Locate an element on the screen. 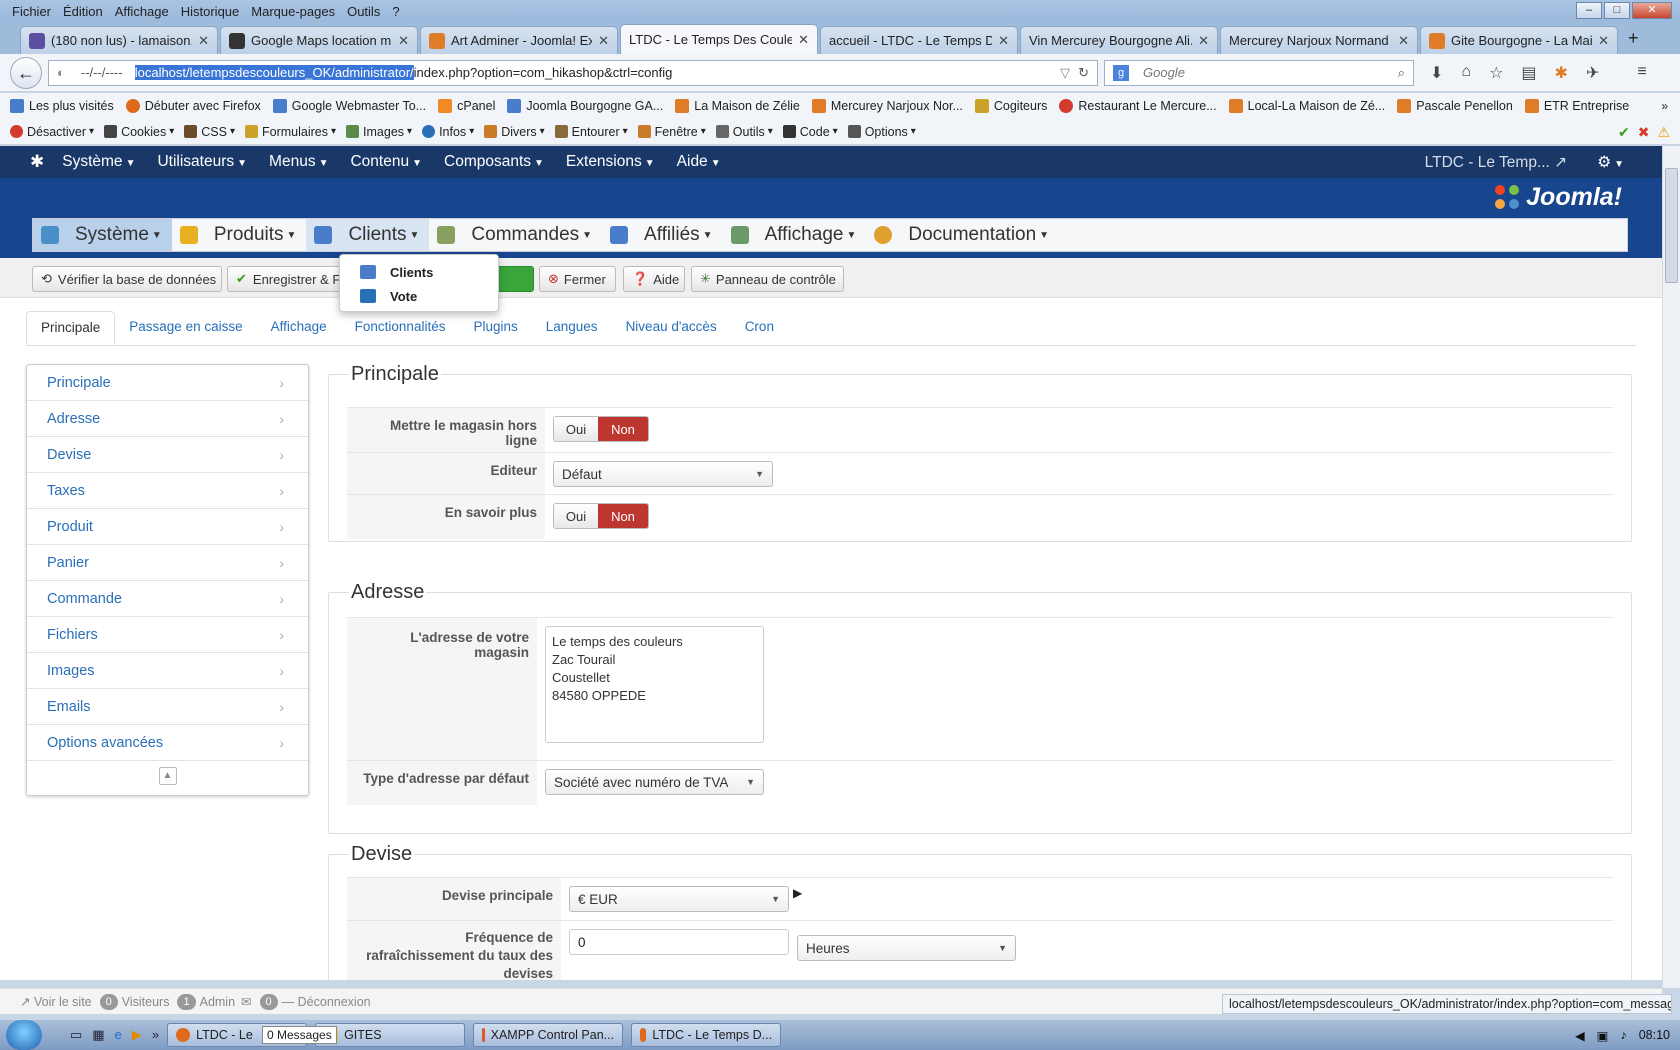  jnav-menus: Menus ▼ is located at coordinates (298, 162).